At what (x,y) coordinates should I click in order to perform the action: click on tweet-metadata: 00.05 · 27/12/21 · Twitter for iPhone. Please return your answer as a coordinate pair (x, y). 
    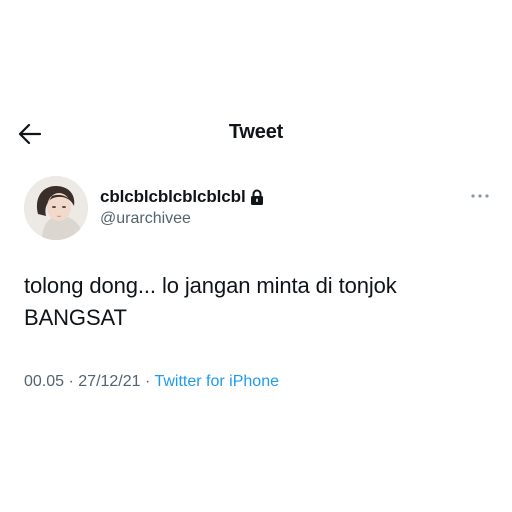
    Looking at the image, I should click on (151, 382).